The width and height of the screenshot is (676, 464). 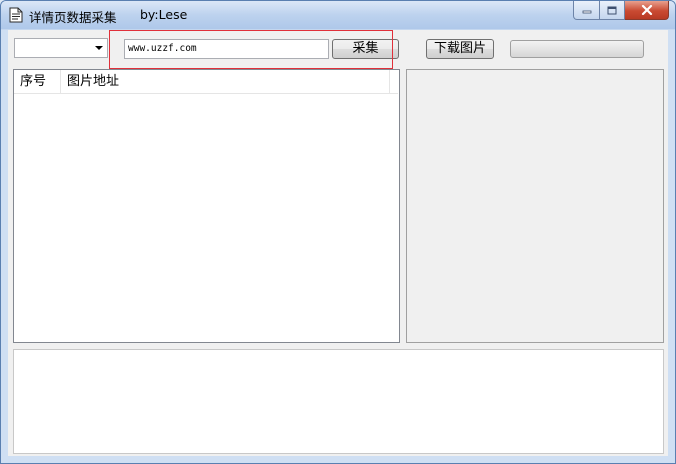 I want to click on close-button, so click(x=647, y=10).